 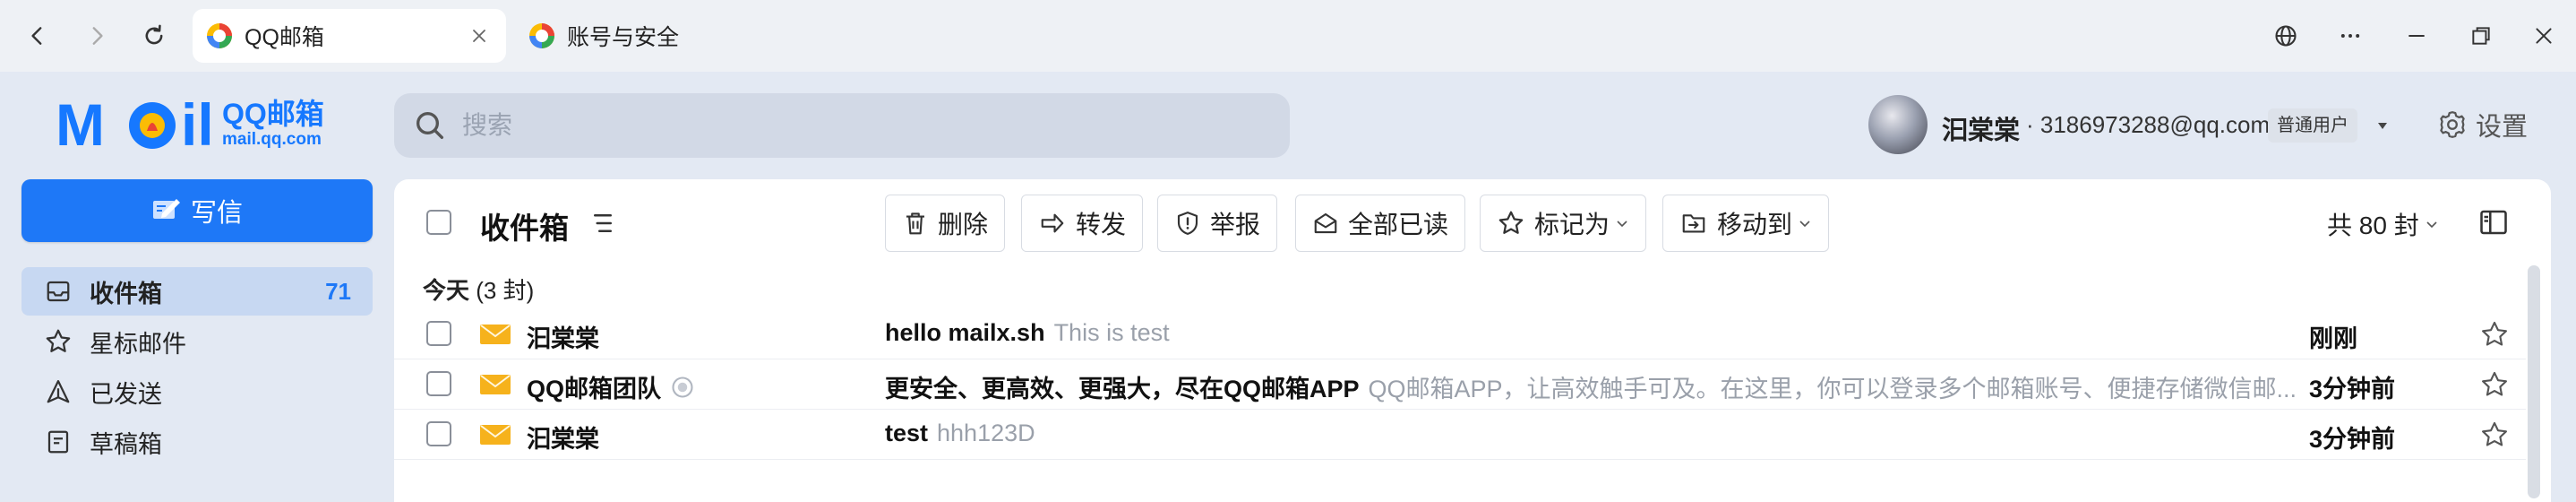 What do you see at coordinates (2502, 127) in the screenshot?
I see `settings-label: 设置` at bounding box center [2502, 127].